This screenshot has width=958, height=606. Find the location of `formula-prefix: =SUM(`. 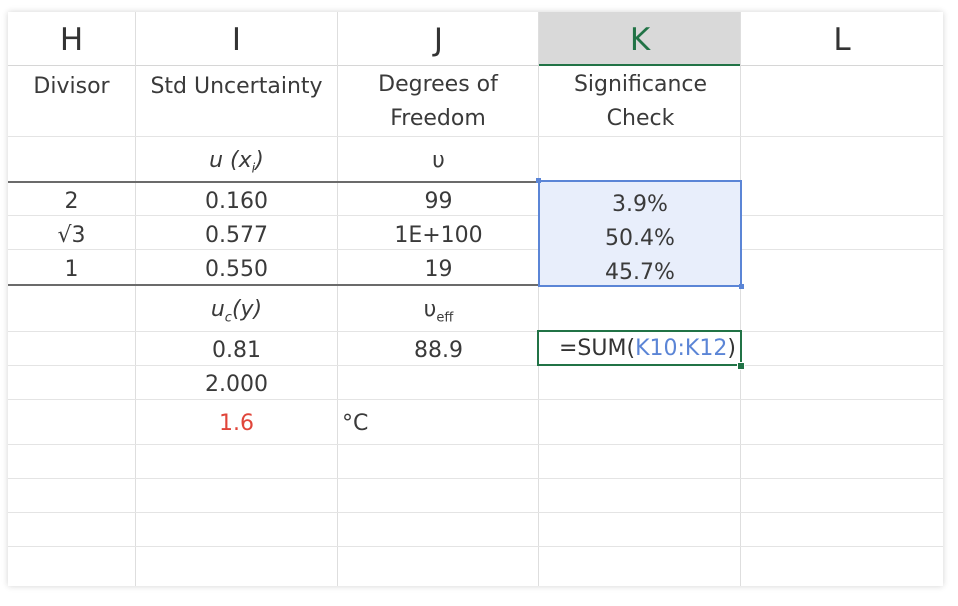

formula-prefix: =SUM( is located at coordinates (597, 348).